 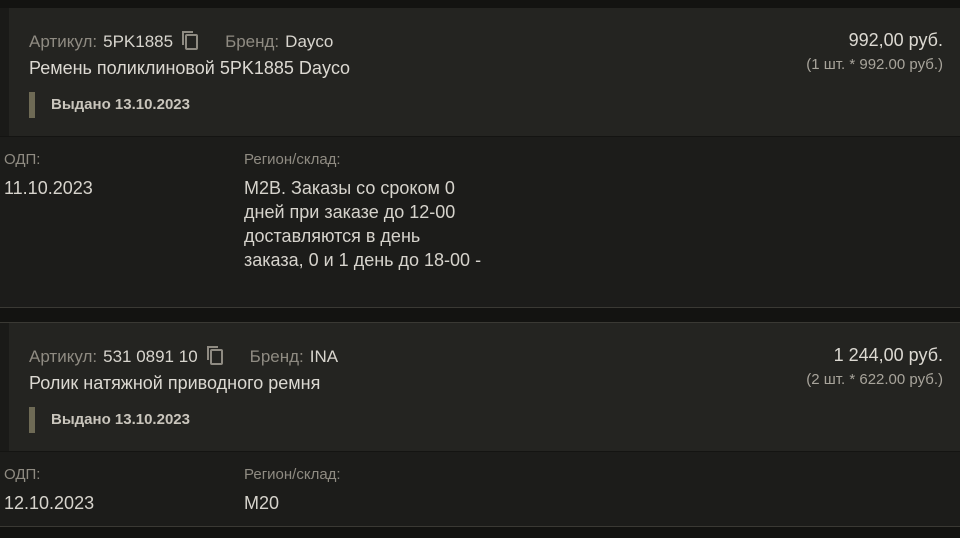 I want to click on price-detail: (1 шт. * 992.00 руб.), so click(x=874, y=64).